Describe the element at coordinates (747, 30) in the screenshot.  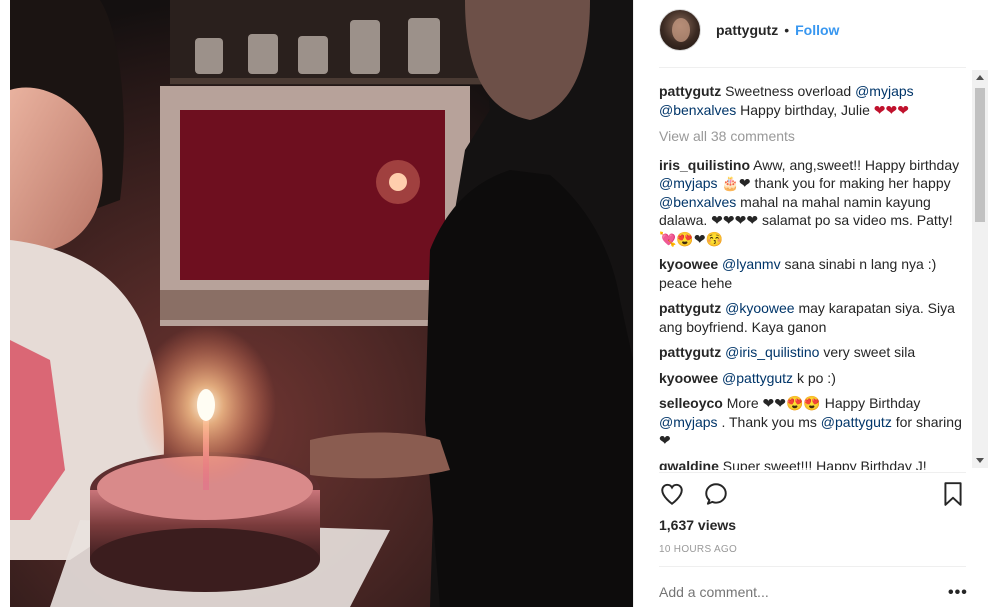
I see `header-username: pattygutz` at that location.